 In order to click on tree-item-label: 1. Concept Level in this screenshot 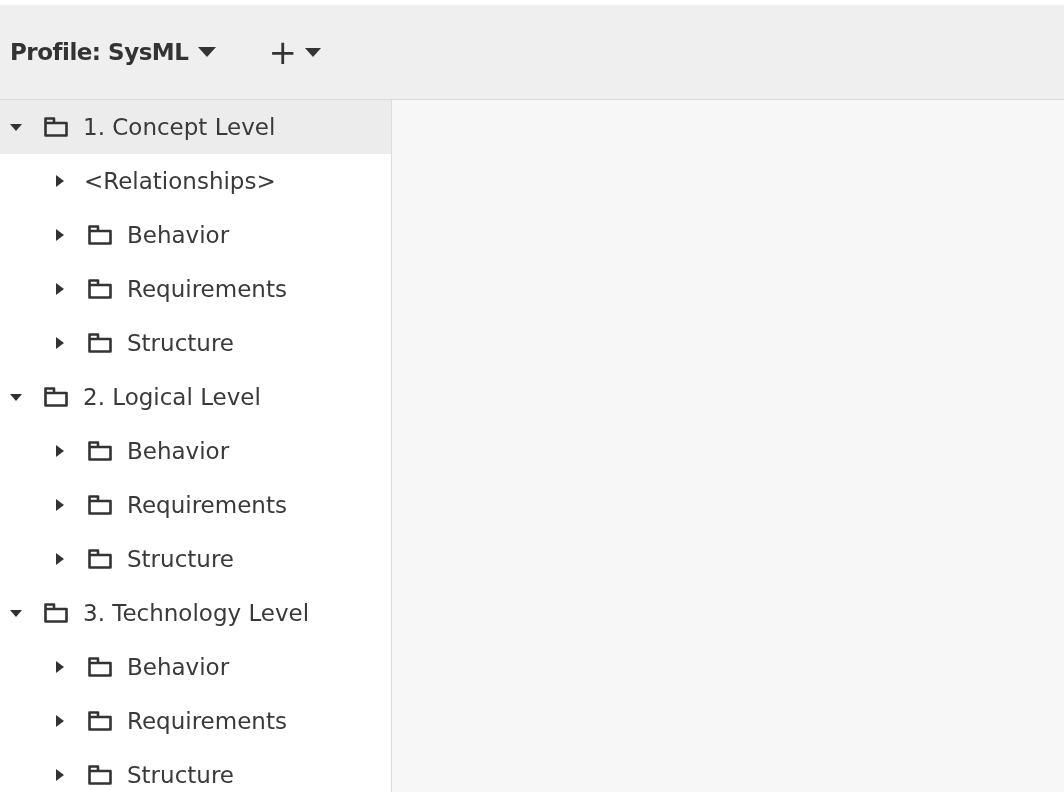, I will do `click(179, 127)`.